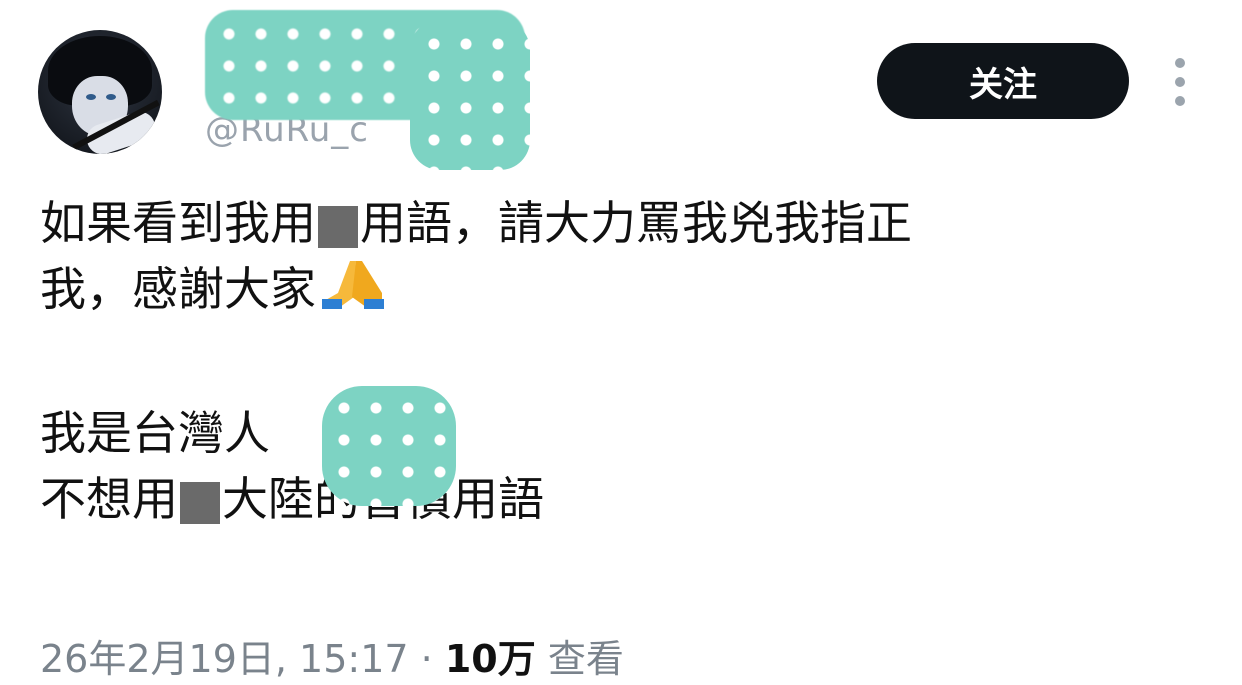 This screenshot has width=1242, height=685. What do you see at coordinates (91, 97) in the screenshot?
I see `avatar-eye-left` at bounding box center [91, 97].